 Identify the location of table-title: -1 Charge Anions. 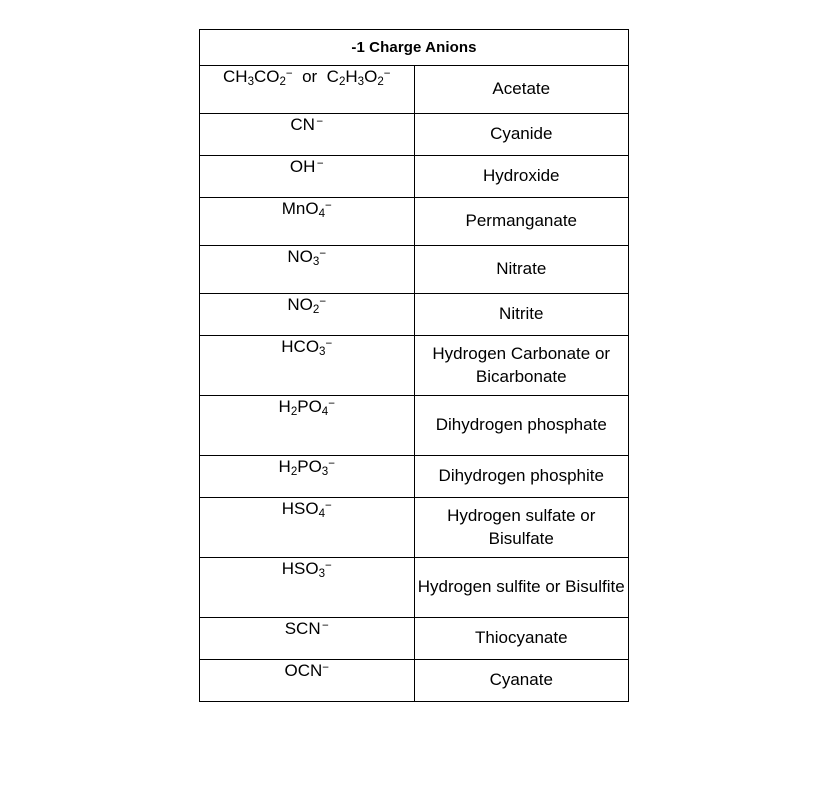
(414, 47).